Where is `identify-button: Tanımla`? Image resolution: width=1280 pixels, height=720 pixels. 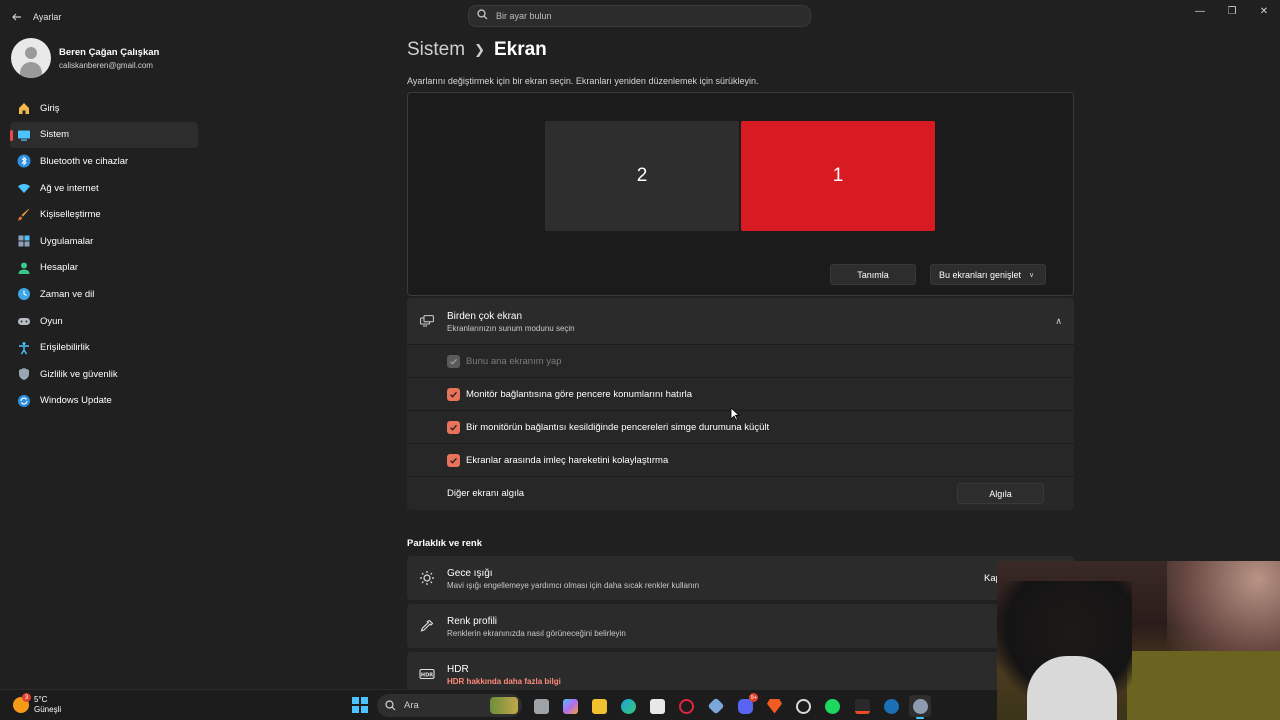
identify-button: Tanımla is located at coordinates (873, 274).